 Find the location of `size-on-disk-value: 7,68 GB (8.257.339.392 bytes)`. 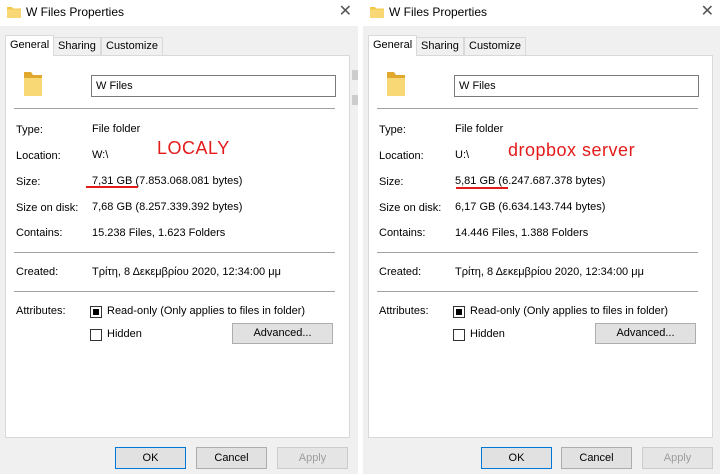

size-on-disk-value: 7,68 GB (8.257.339.392 bytes) is located at coordinates (167, 207).